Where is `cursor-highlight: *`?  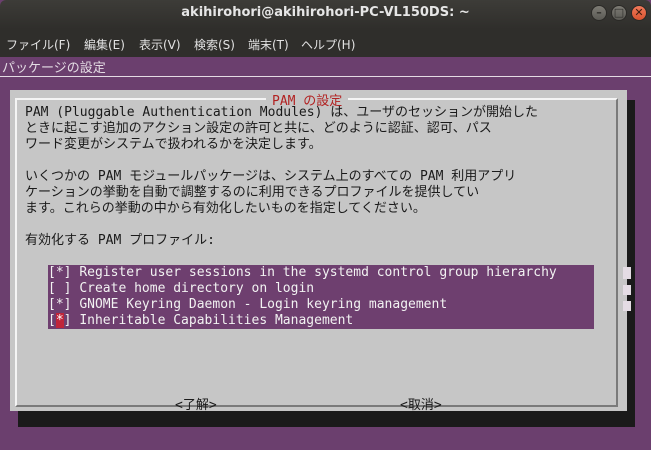 cursor-highlight: * is located at coordinates (59, 320).